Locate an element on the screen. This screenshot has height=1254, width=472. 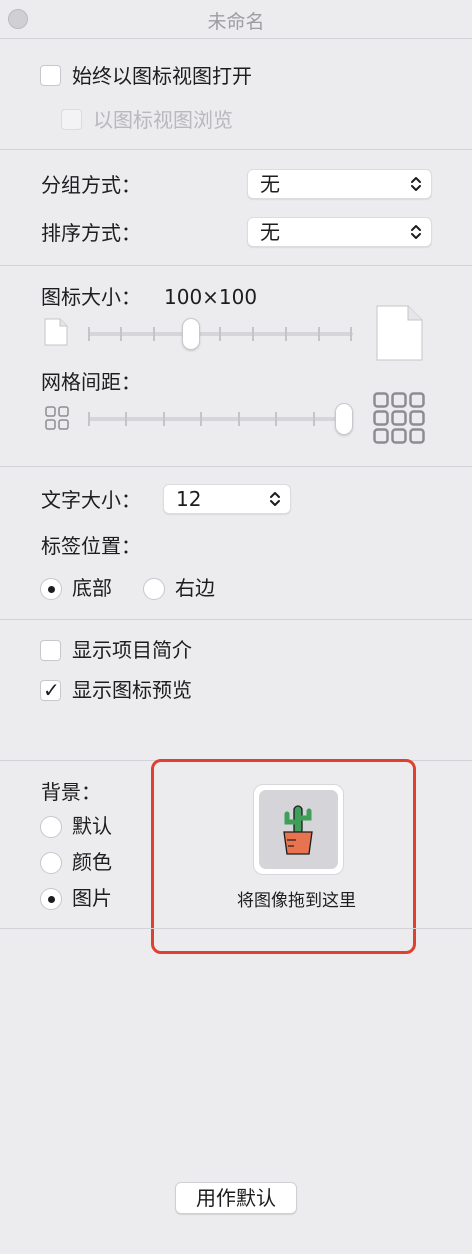
background-color-label: 颜色 is located at coordinates (92, 862).